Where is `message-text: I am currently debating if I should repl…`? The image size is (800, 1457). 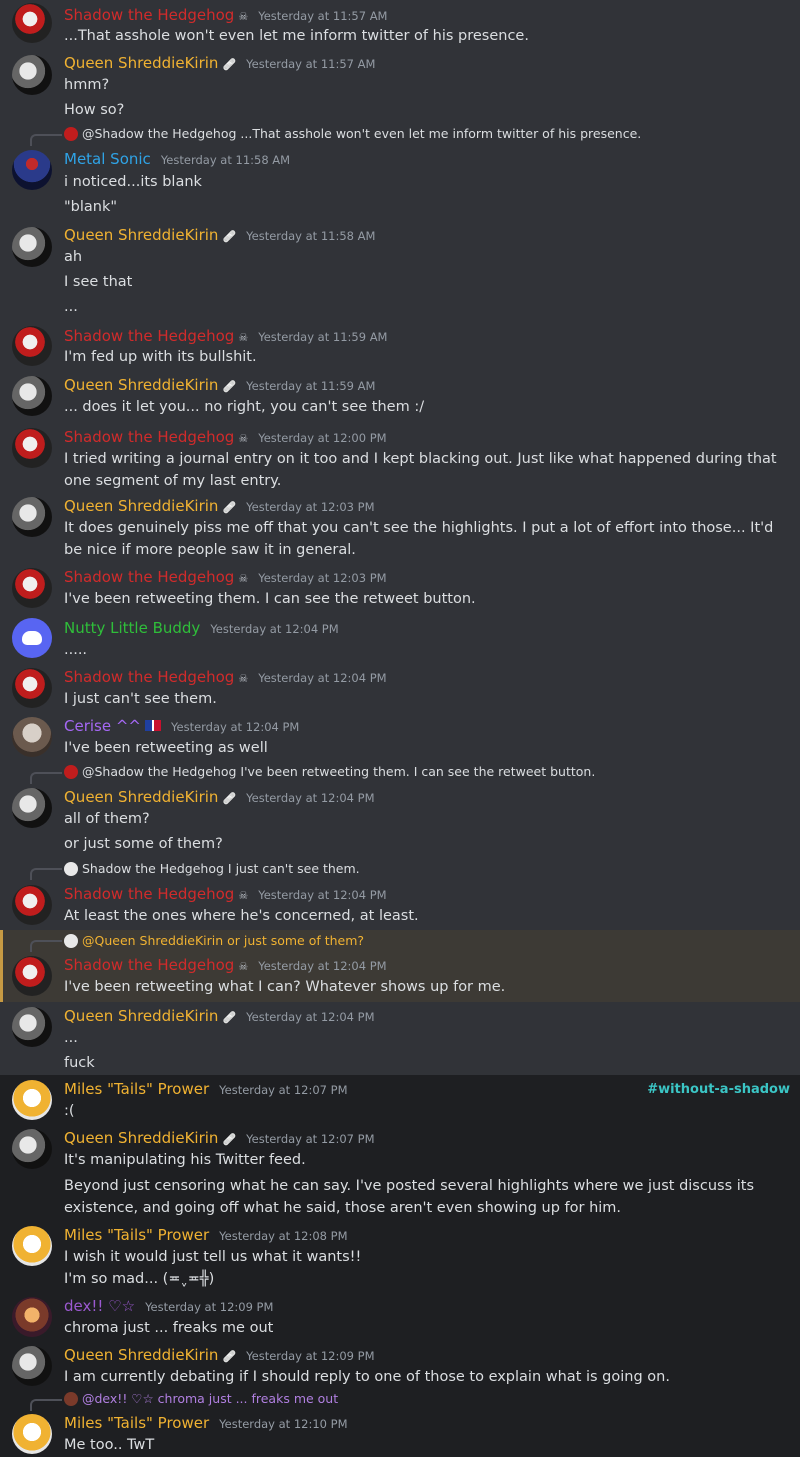
message-text: I am currently debating if I should repl… is located at coordinates (367, 1377).